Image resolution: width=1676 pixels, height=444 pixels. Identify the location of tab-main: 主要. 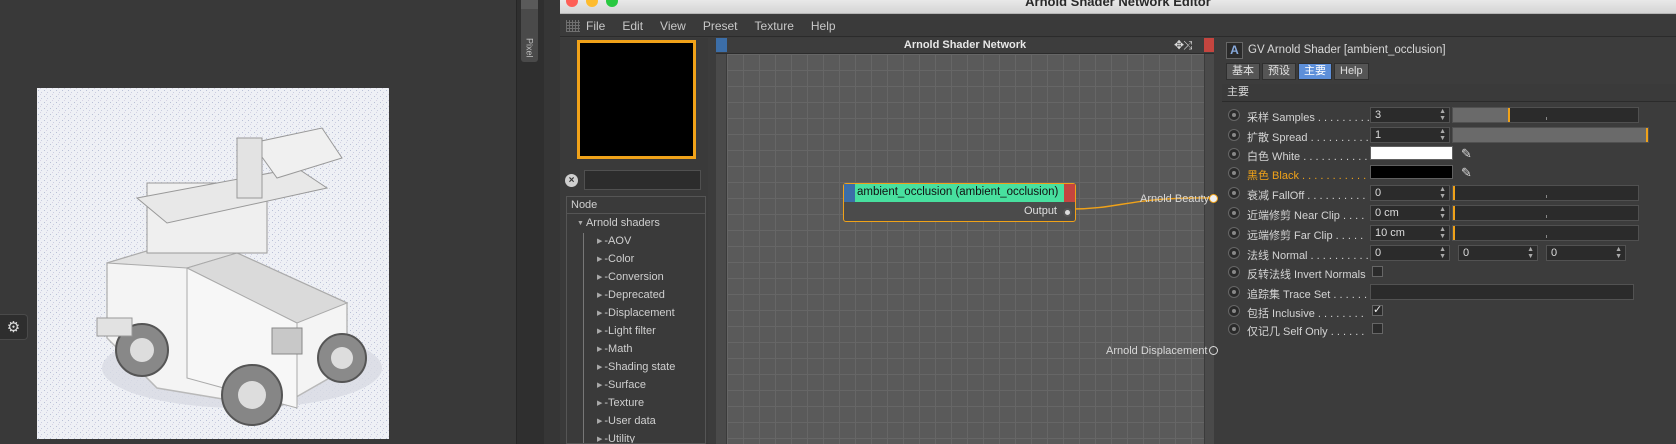
(1315, 71).